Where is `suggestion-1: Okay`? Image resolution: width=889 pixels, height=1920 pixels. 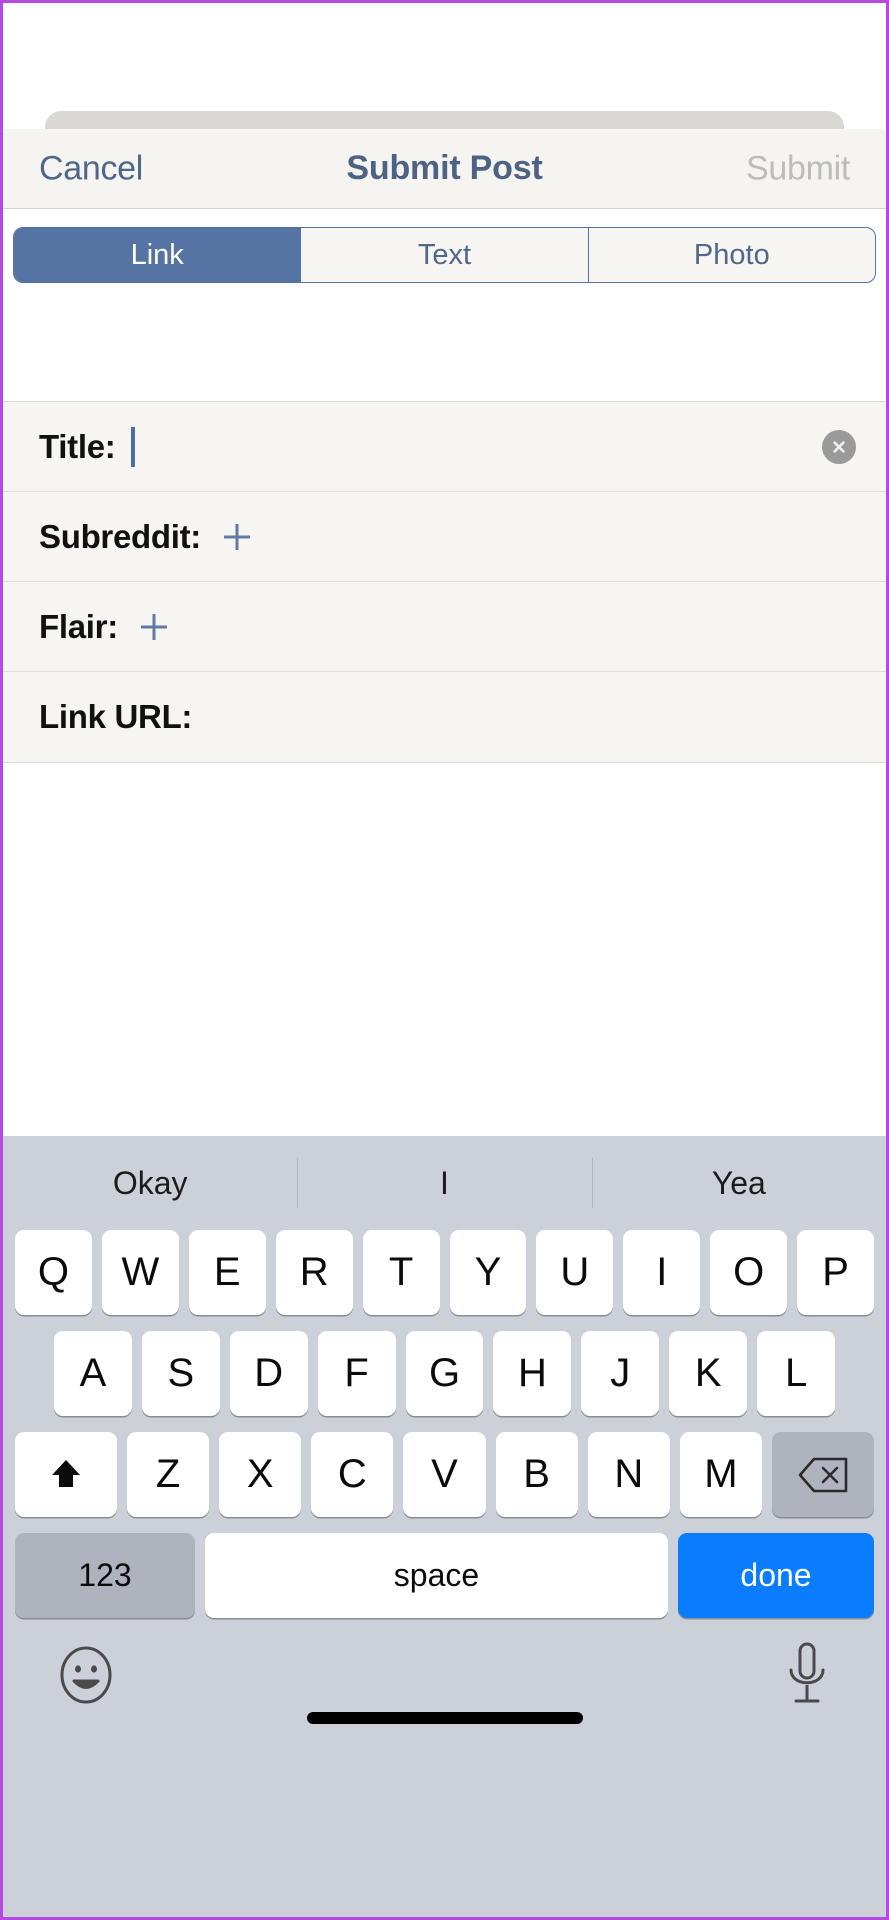 suggestion-1: Okay is located at coordinates (150, 1183).